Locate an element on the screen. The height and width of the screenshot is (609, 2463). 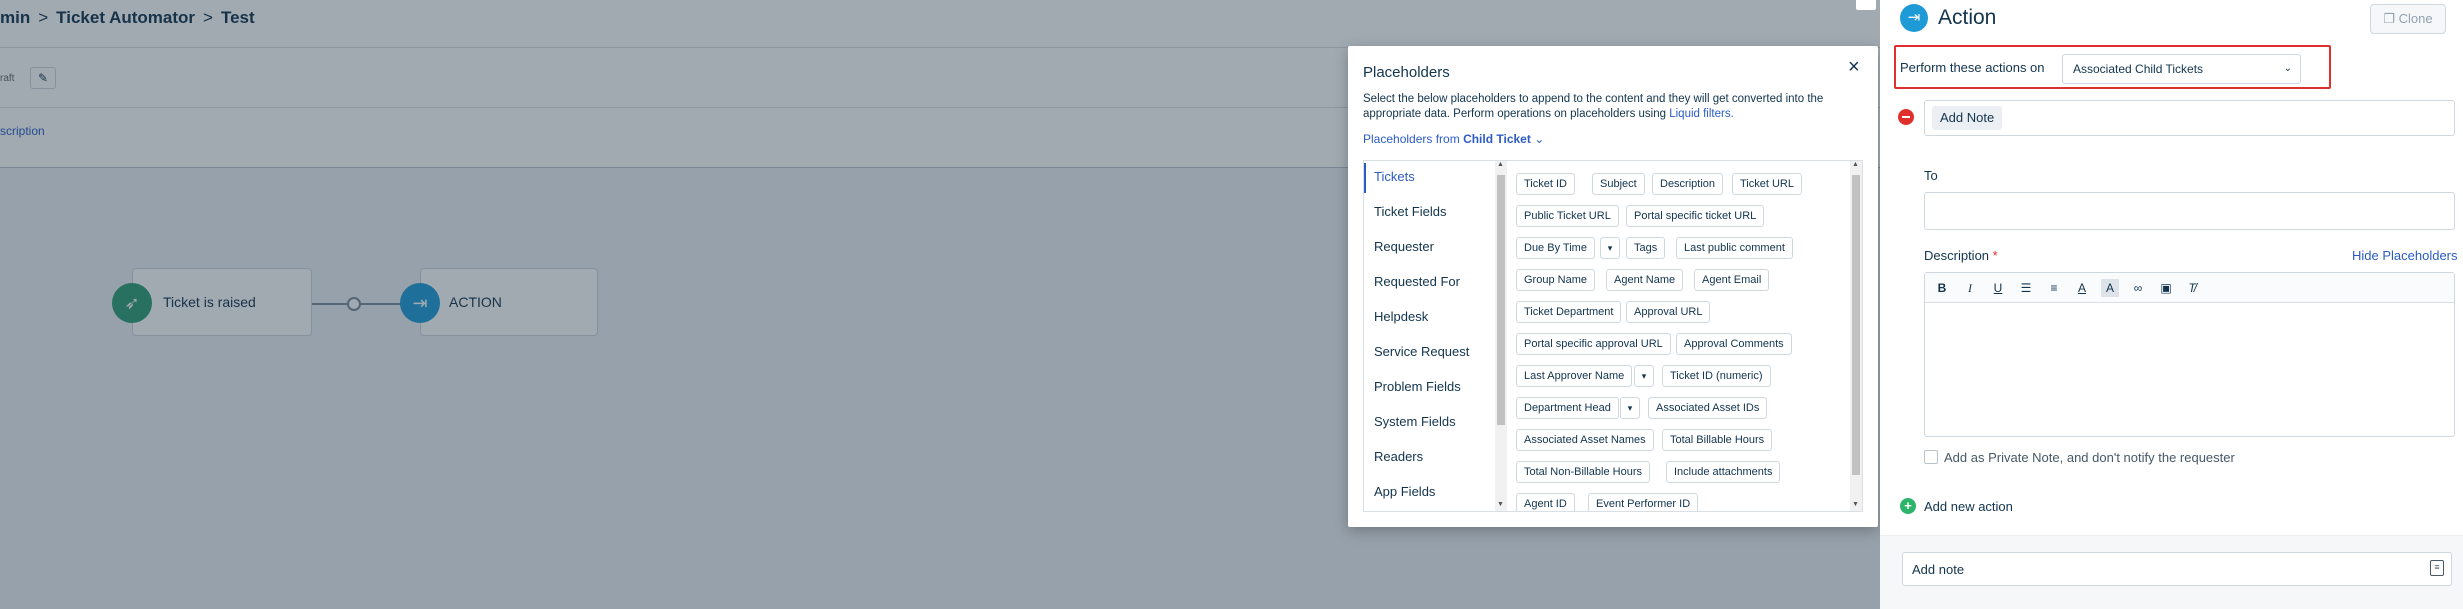
copy-icon: ❐ is located at coordinates (2389, 18).